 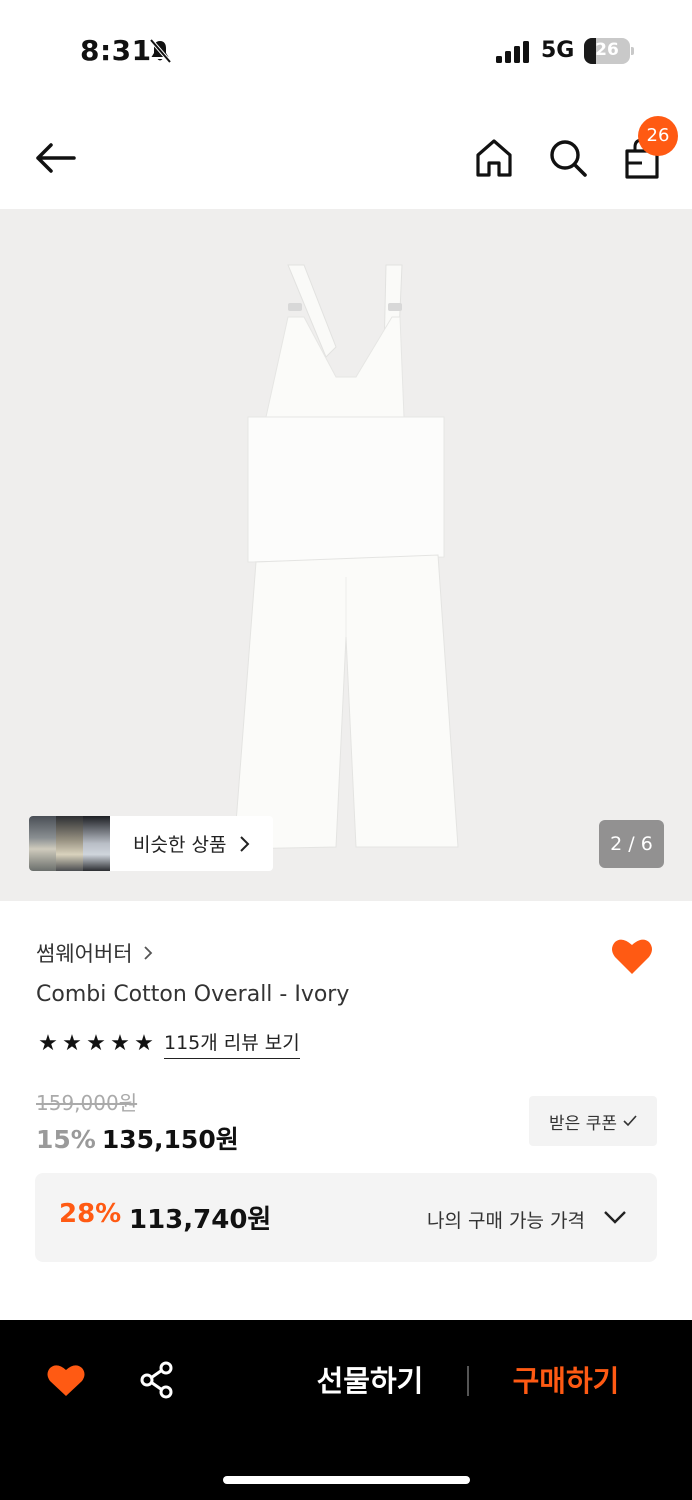 What do you see at coordinates (200, 1220) in the screenshot?
I see `my-price: 113,740원` at bounding box center [200, 1220].